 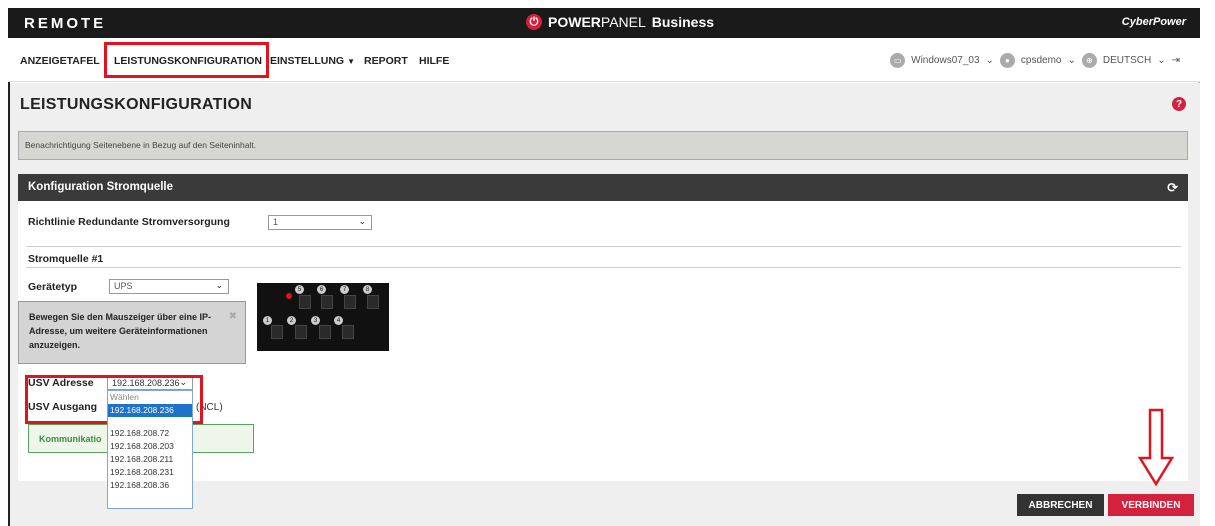 What do you see at coordinates (1151, 505) in the screenshot?
I see `connect-button: VERBINDEN` at bounding box center [1151, 505].